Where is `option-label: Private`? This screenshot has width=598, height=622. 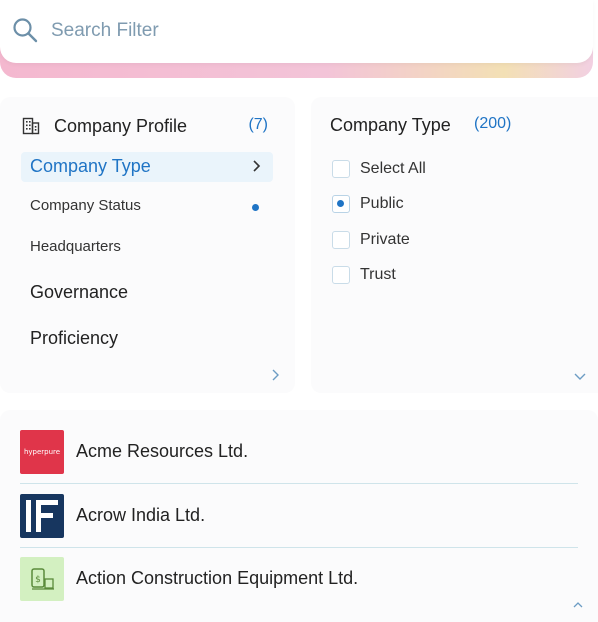 option-label: Private is located at coordinates (385, 239).